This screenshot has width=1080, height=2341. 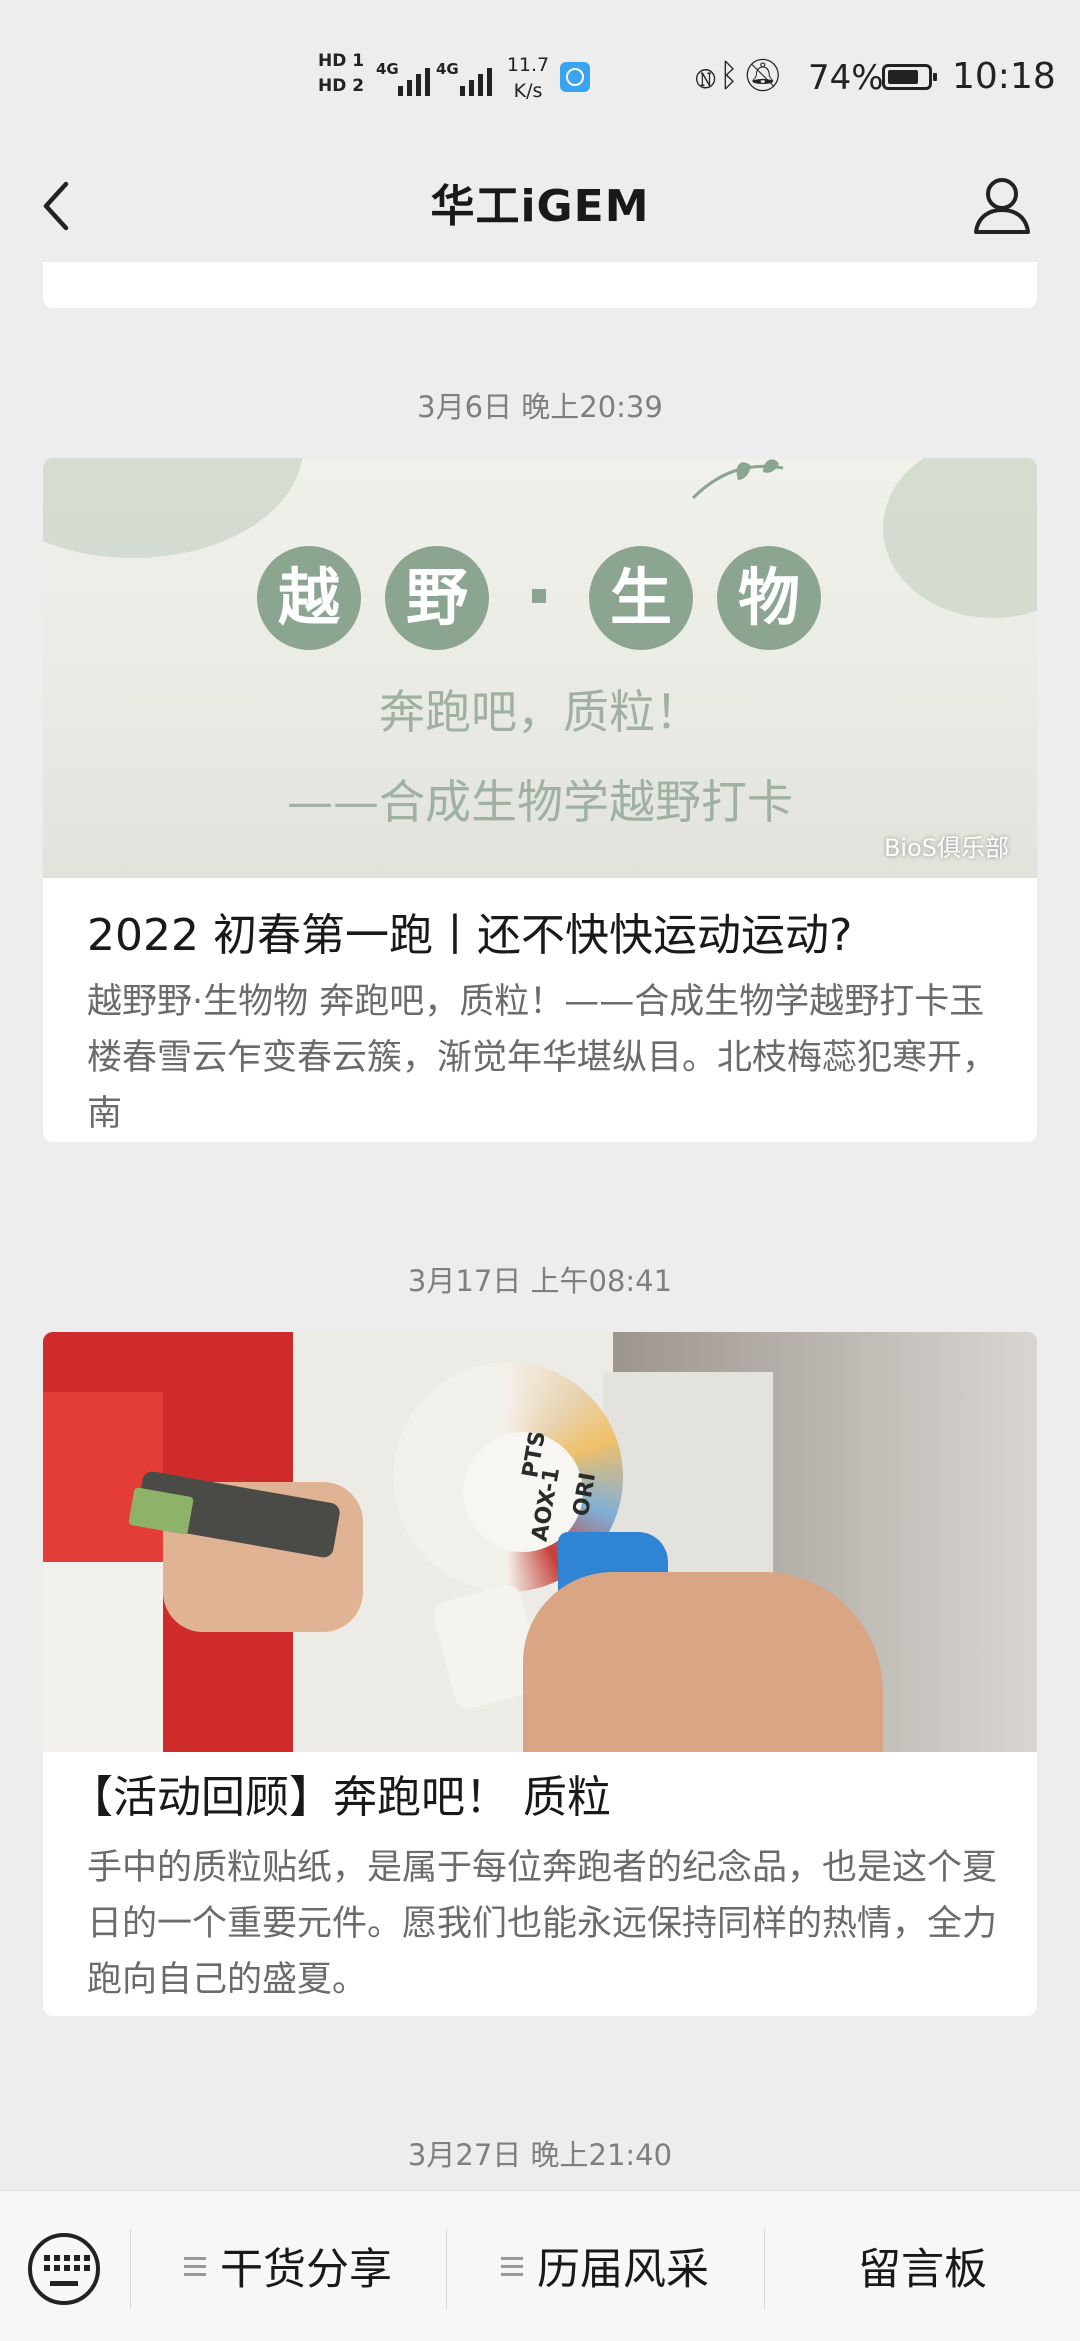 I want to click on menu-item-dry-goods: 干货分享, so click(x=288, y=2266).